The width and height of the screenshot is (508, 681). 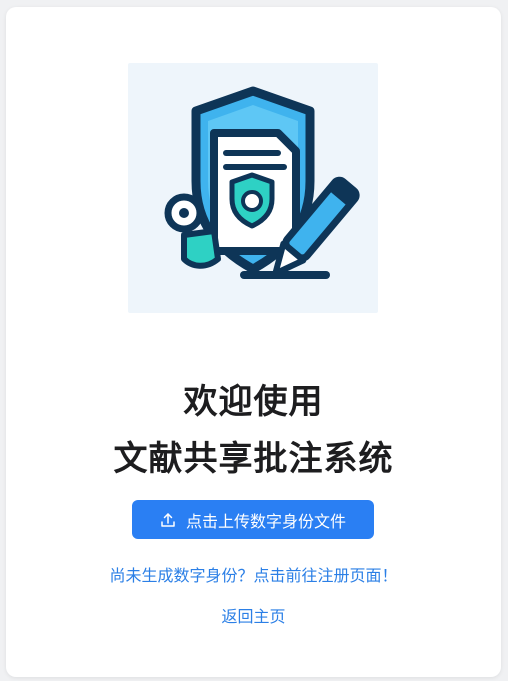 What do you see at coordinates (253, 402) in the screenshot?
I see `page-title-line1: 欢迎使用` at bounding box center [253, 402].